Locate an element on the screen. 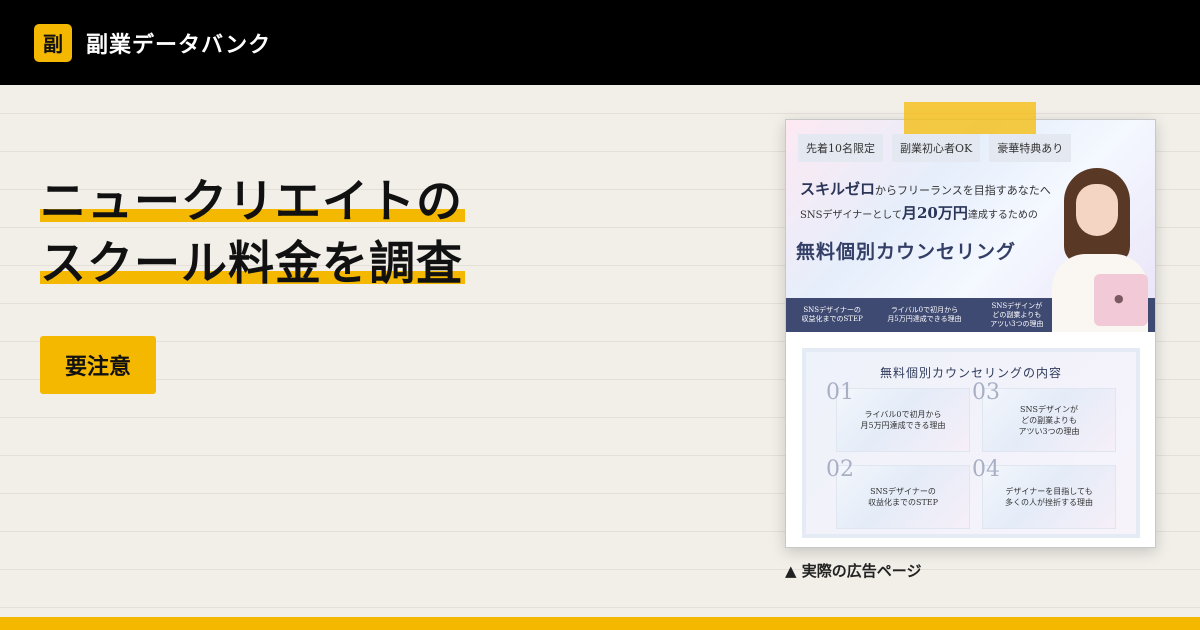 The width and height of the screenshot is (1200, 630). title-line-2: スクール料金を調査 is located at coordinates (252, 263).